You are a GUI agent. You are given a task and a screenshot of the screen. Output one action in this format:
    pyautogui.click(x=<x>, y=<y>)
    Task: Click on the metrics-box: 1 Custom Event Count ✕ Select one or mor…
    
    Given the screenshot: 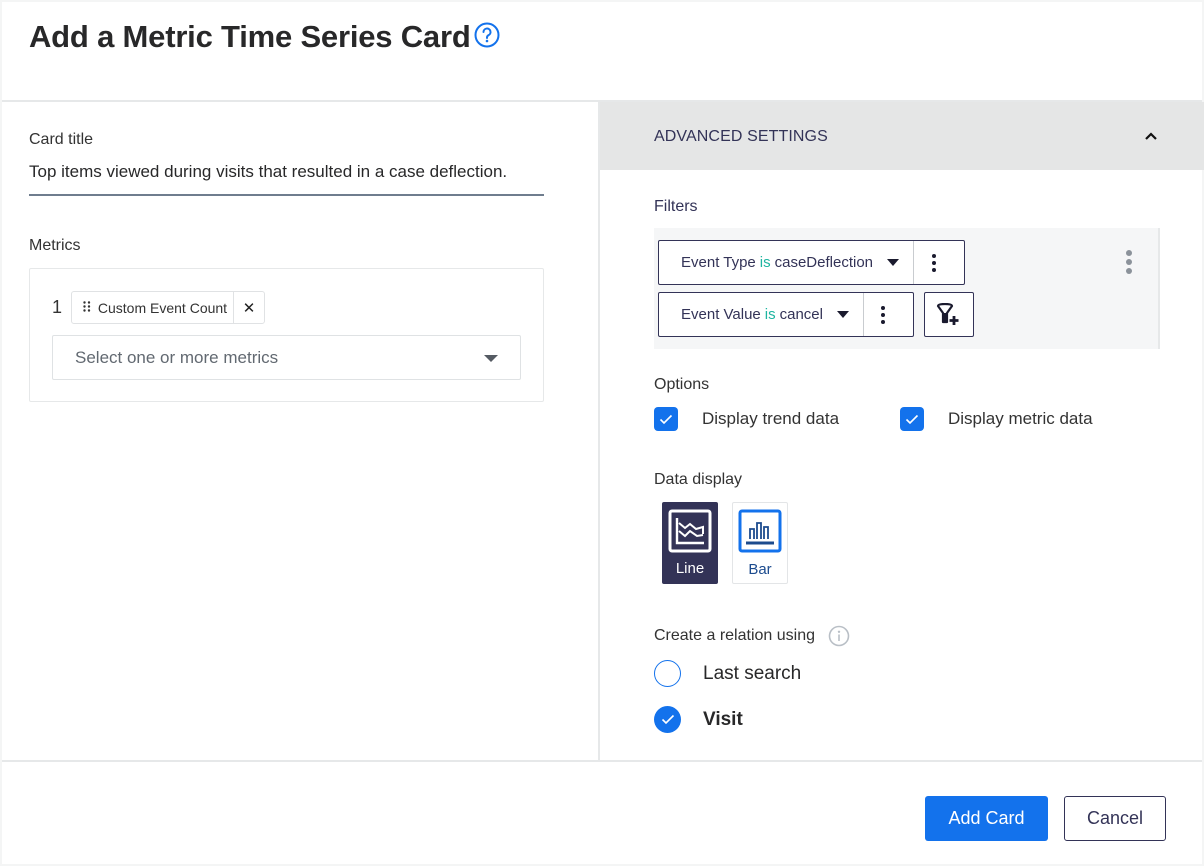 What is the action you would take?
    pyautogui.click(x=286, y=335)
    